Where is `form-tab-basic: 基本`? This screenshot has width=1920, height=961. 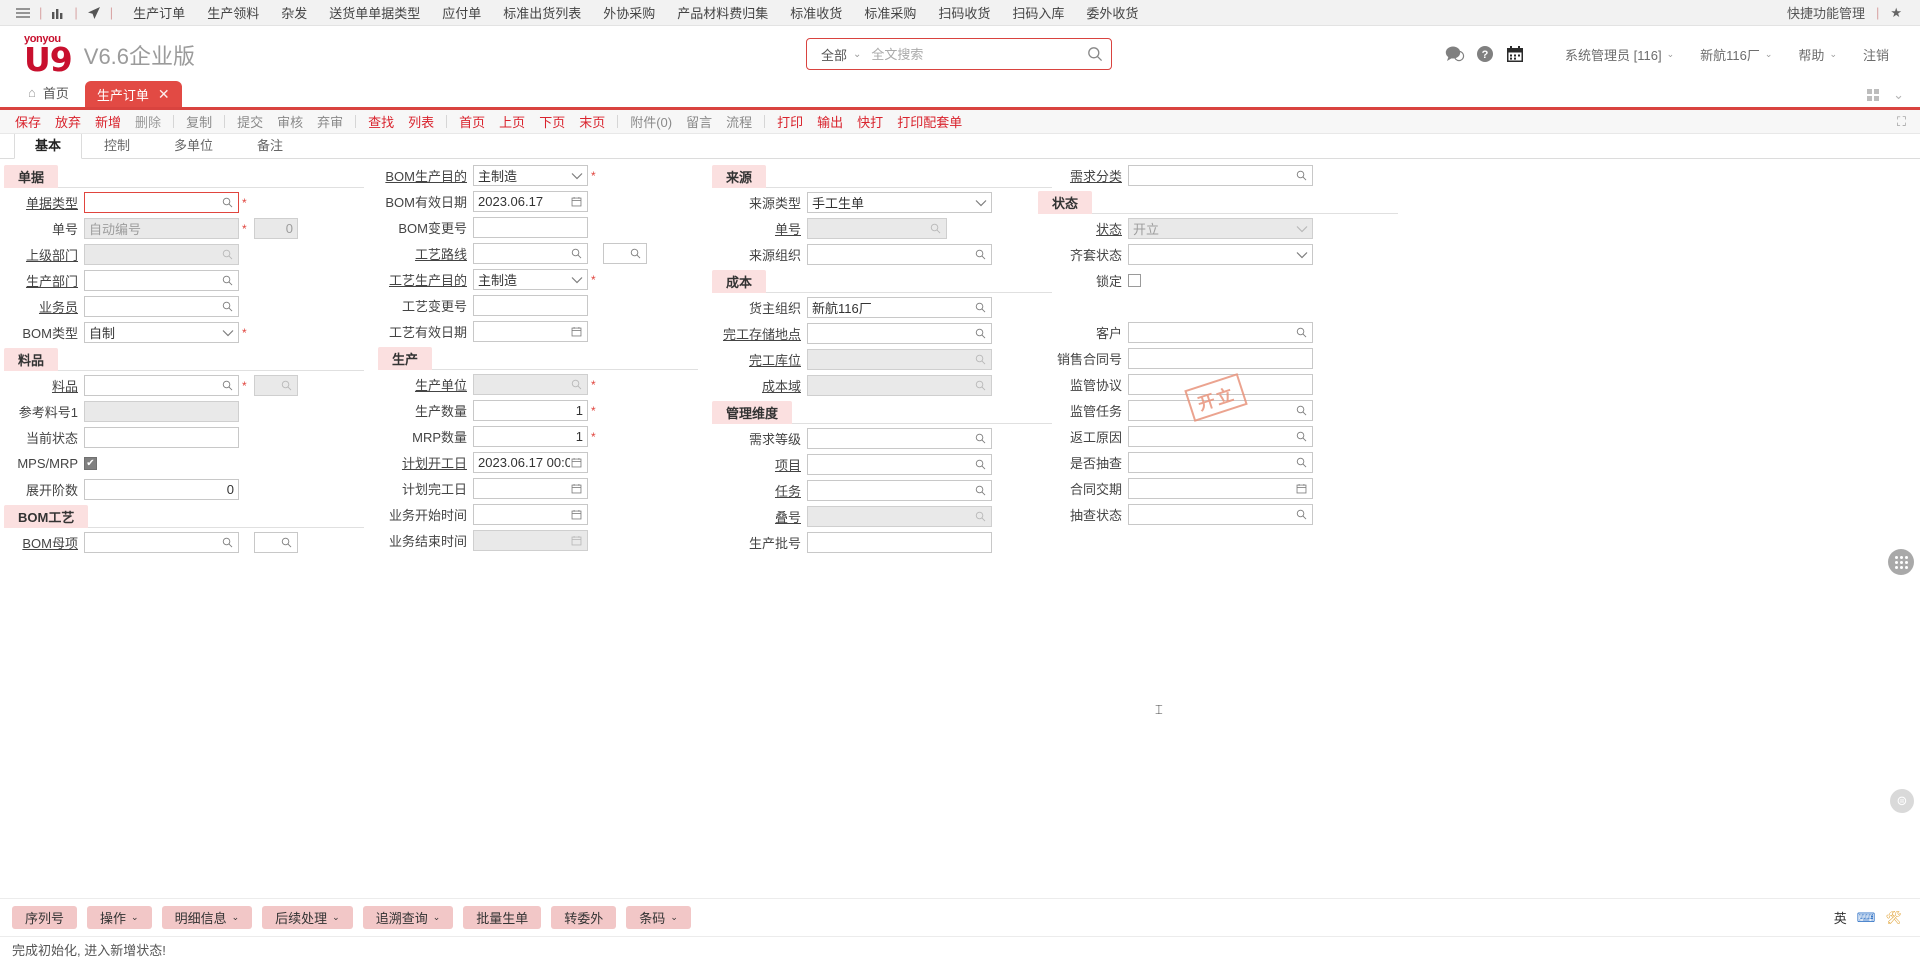 form-tab-basic: 基本 is located at coordinates (48, 145).